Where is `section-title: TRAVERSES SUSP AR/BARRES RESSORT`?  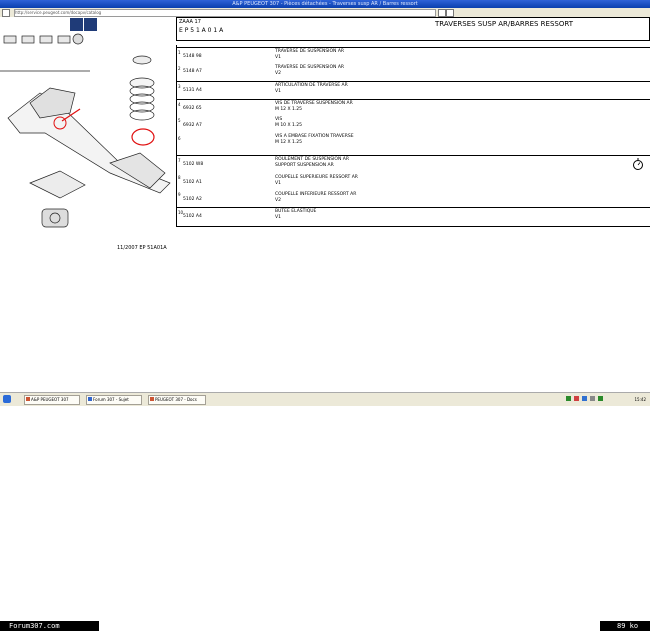 section-title: TRAVERSES SUSP AR/BARRES RESSORT is located at coordinates (504, 24).